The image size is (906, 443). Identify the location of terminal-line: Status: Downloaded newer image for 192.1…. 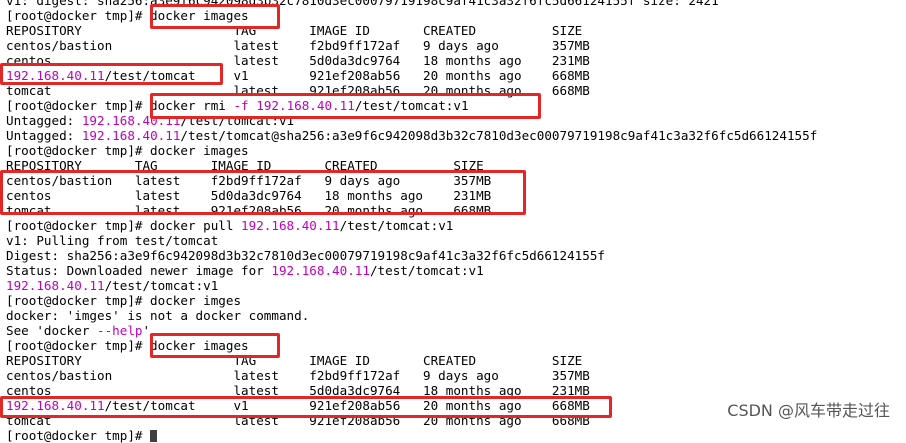
(245, 270).